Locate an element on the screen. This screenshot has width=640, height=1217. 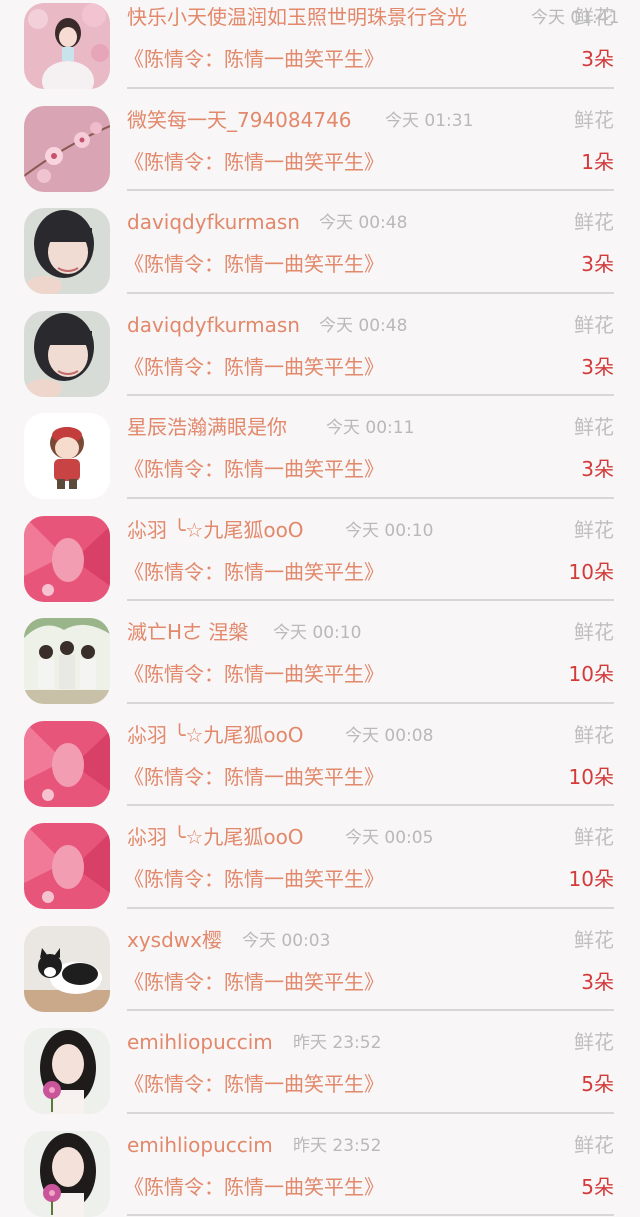
list-item: 滅亡Hㄜ 涅槃 今天 00:10 鲜花 《陈情令：陈情一曲笑平生》 10朵 is located at coordinates (320, 652).